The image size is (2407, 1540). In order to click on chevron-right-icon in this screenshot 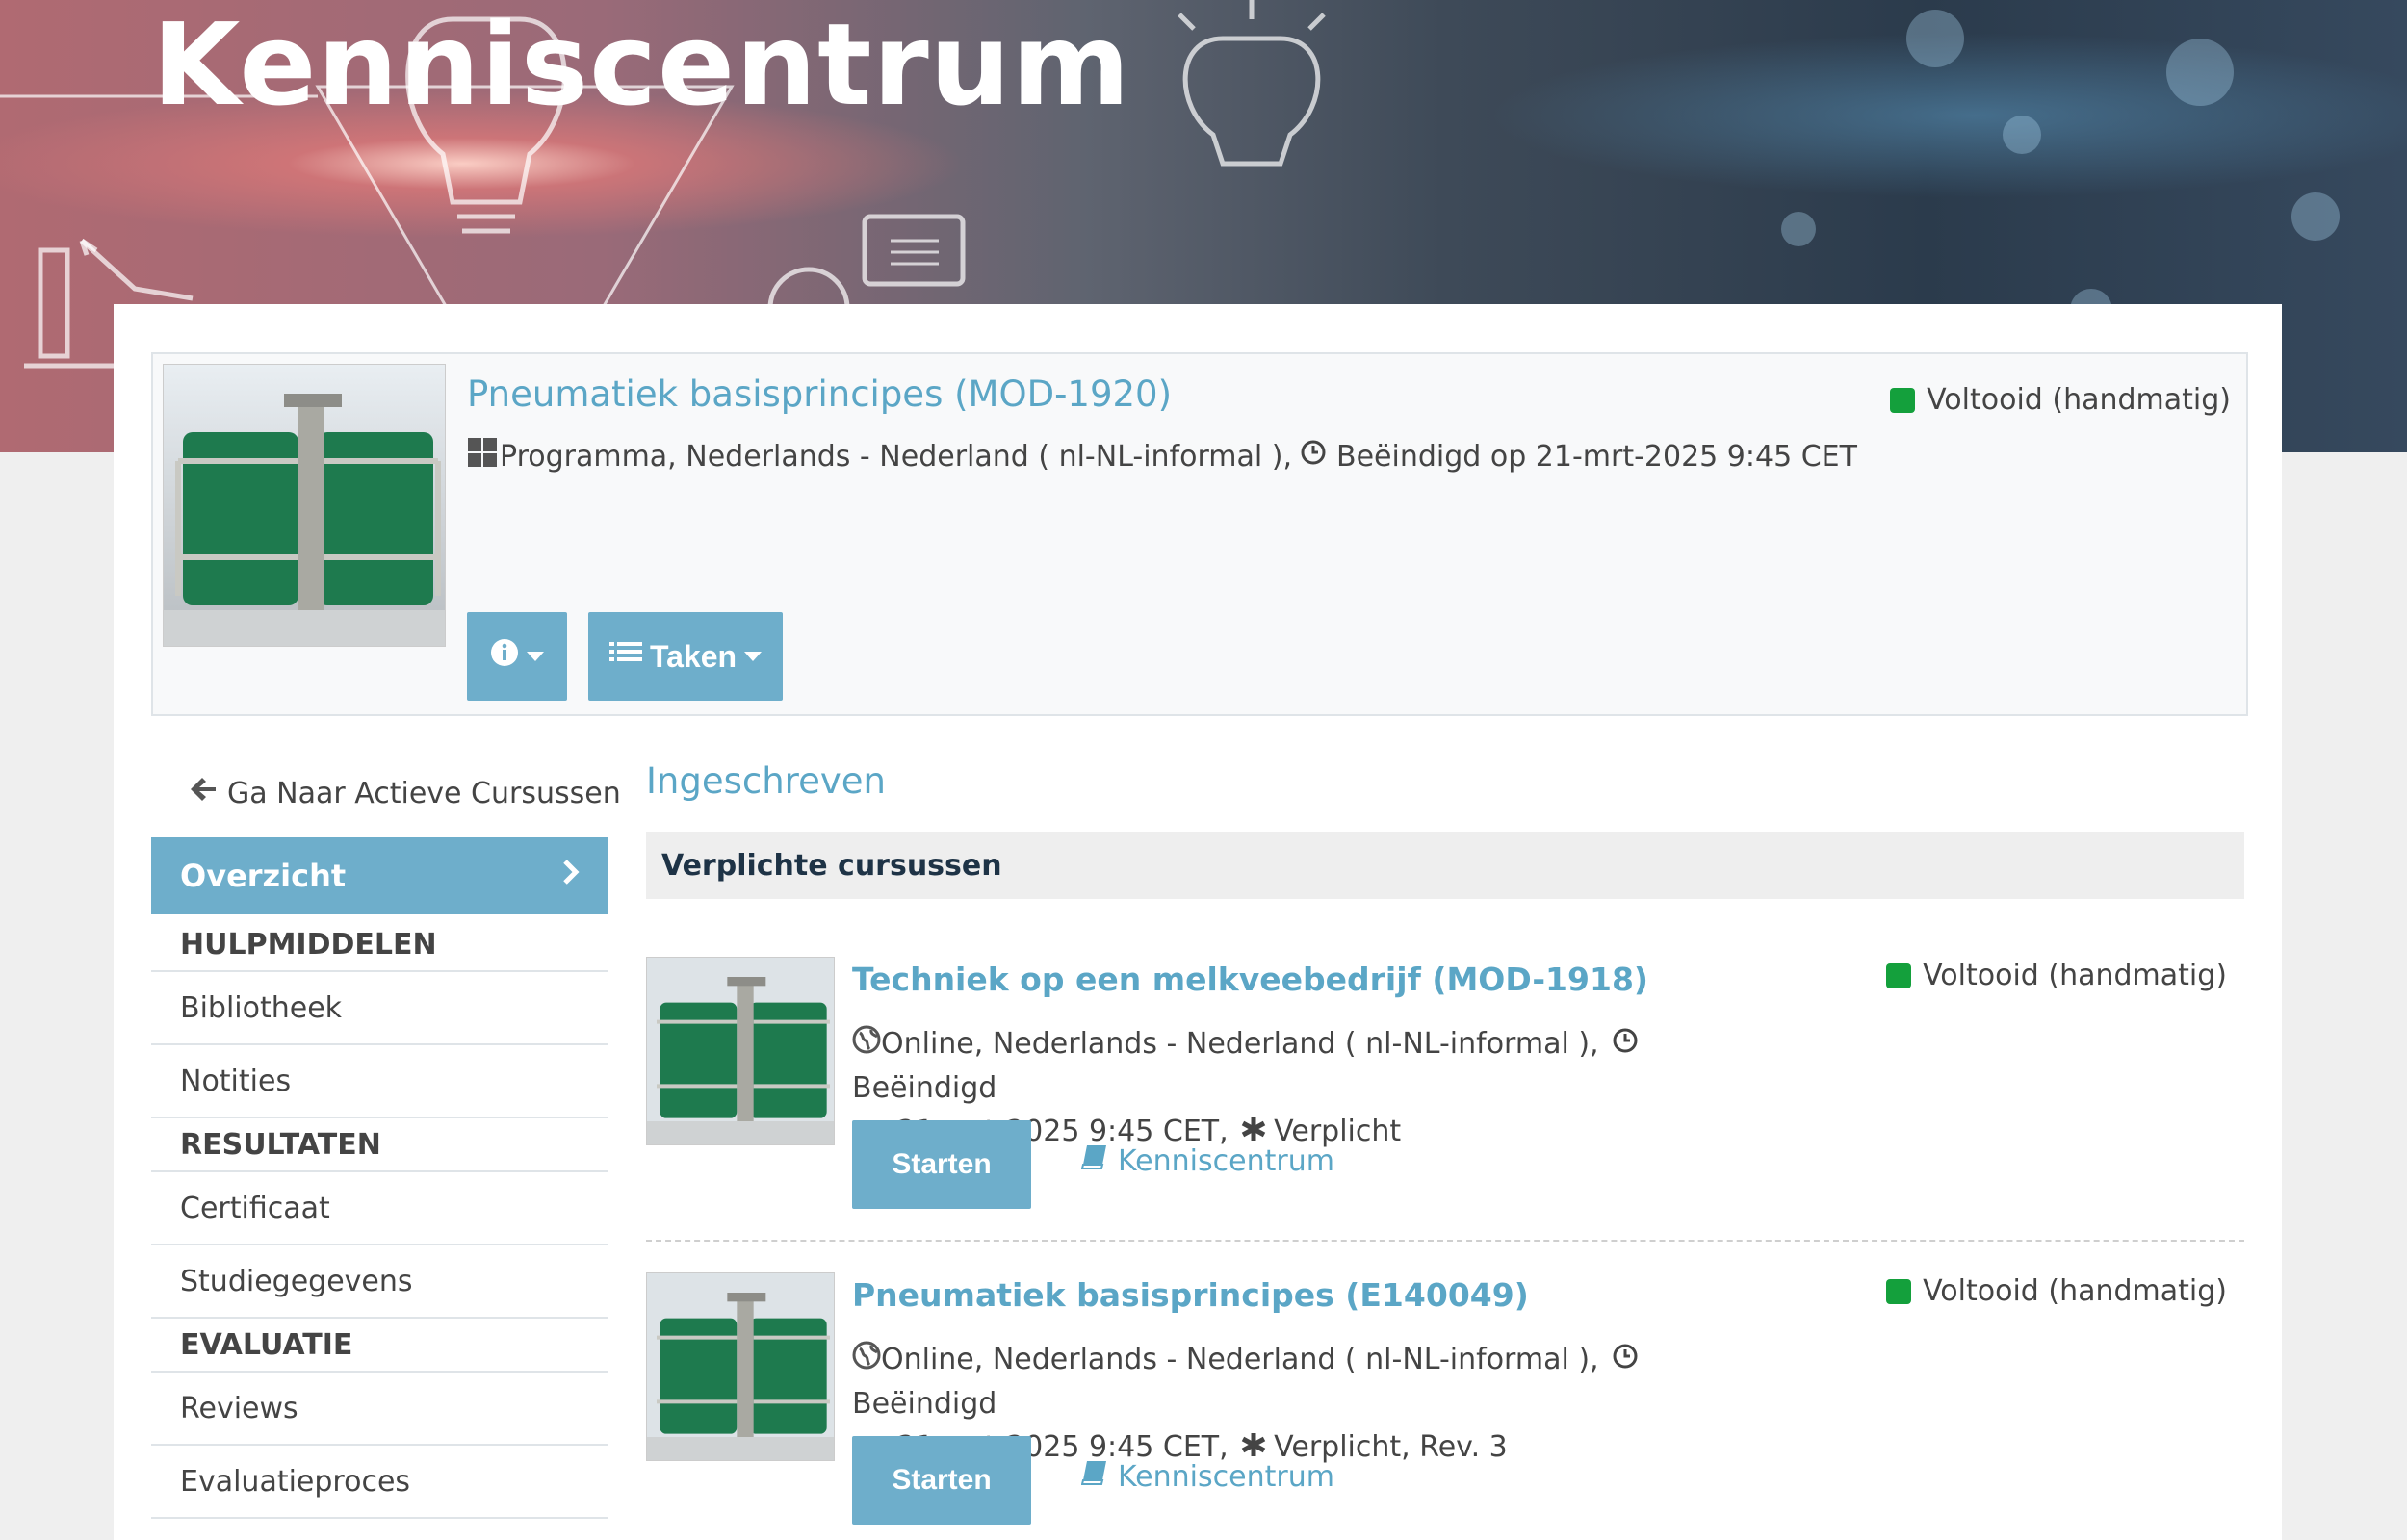, I will do `click(571, 876)`.